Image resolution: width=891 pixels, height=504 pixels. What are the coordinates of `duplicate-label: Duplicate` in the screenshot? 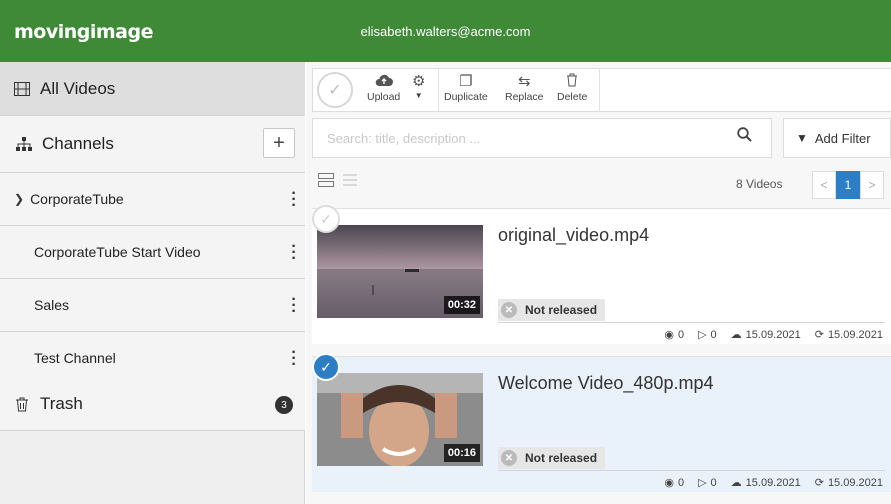 It's located at (466, 97).